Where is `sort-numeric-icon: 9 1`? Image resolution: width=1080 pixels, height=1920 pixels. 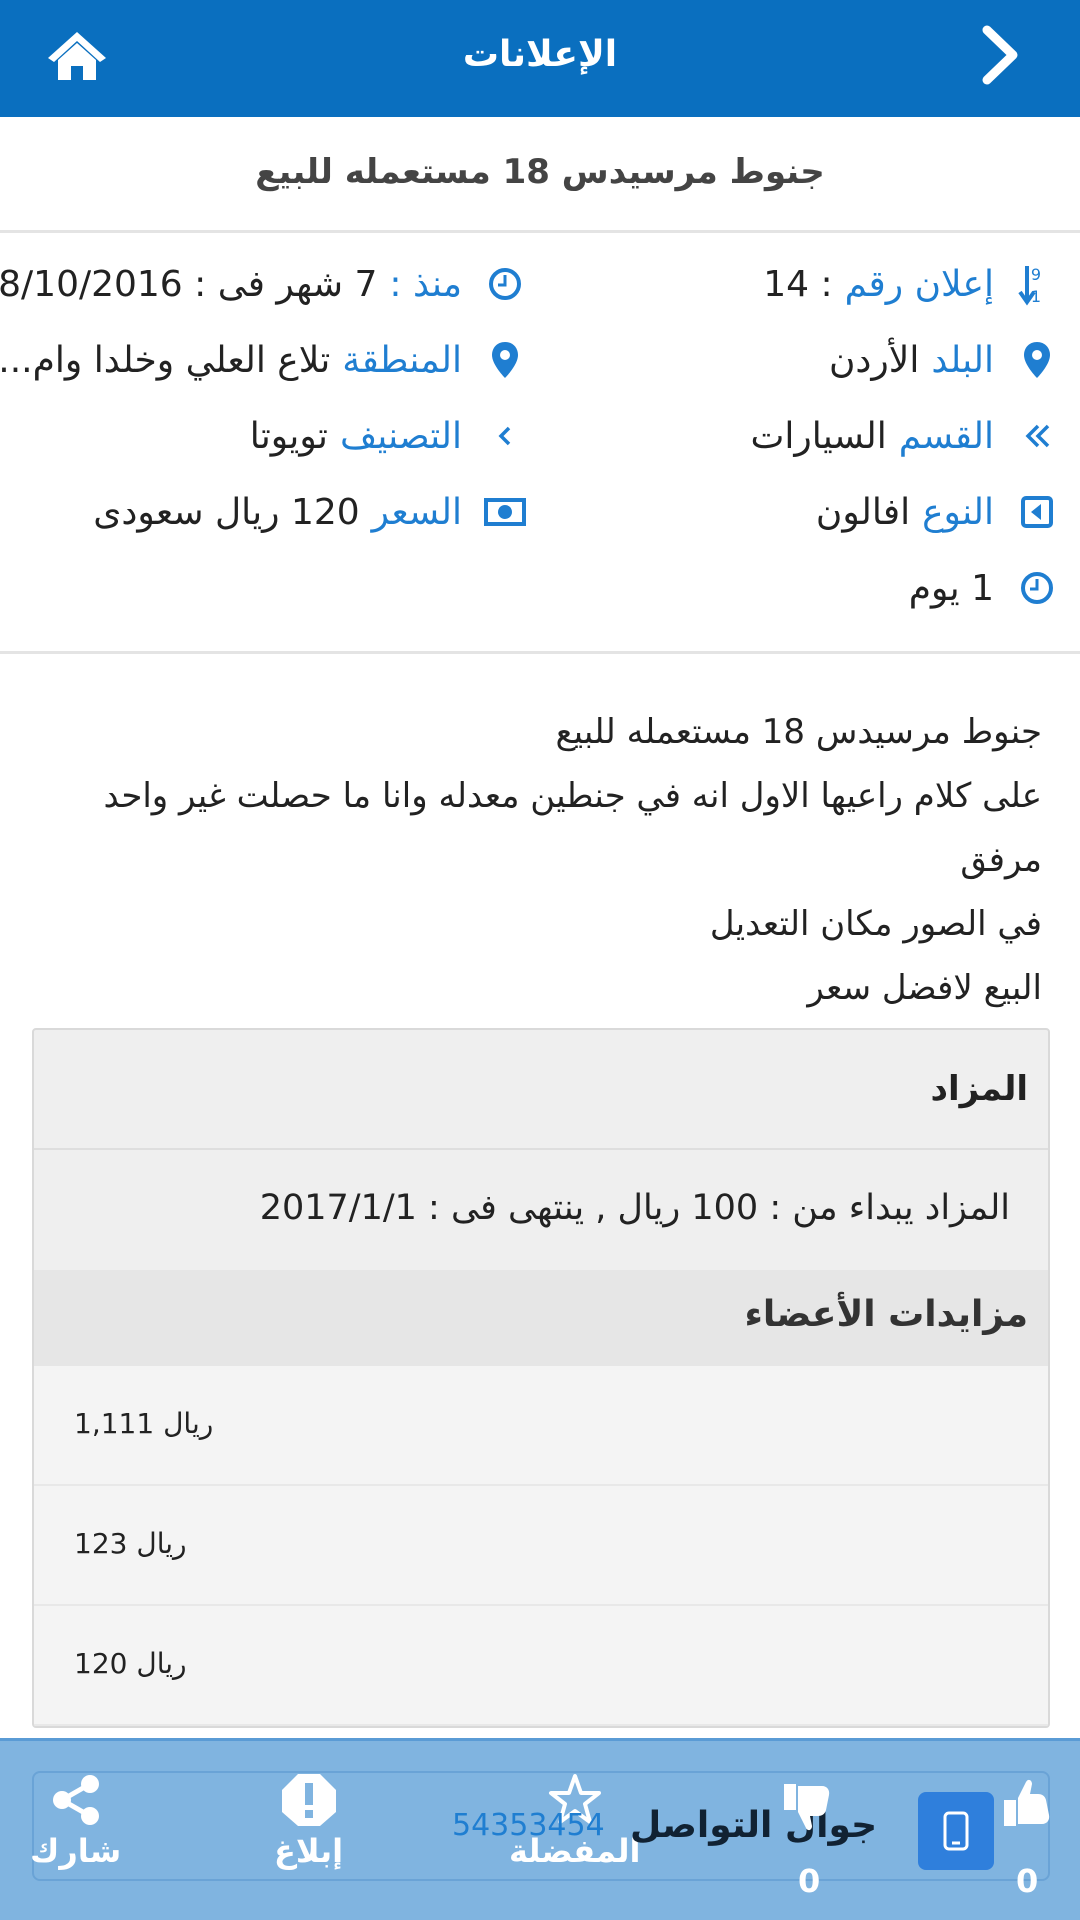 sort-numeric-icon: 9 1 is located at coordinates (1037, 284).